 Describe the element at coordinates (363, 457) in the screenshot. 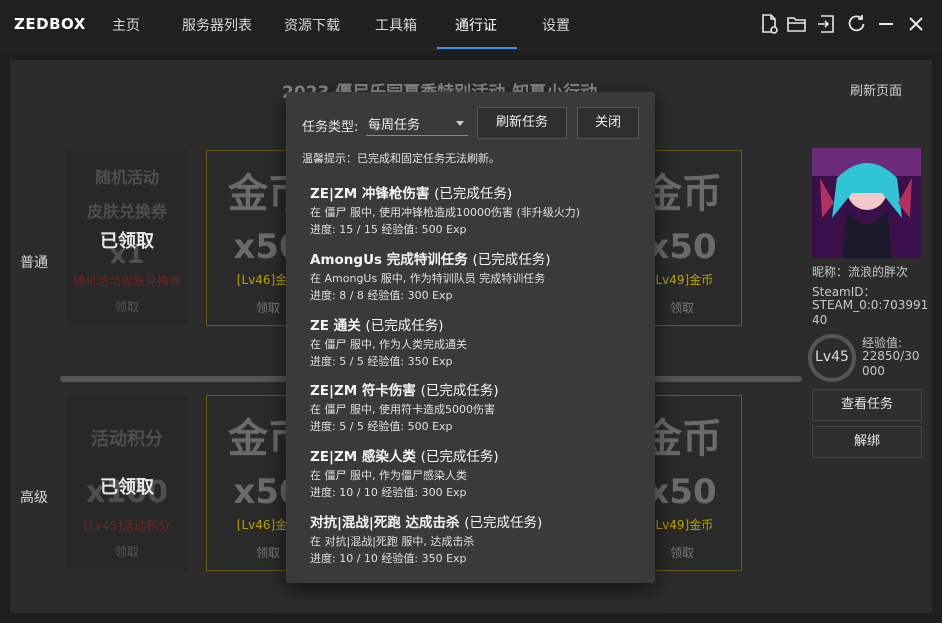

I see `task-title: ZE|ZM 感染人类` at that location.